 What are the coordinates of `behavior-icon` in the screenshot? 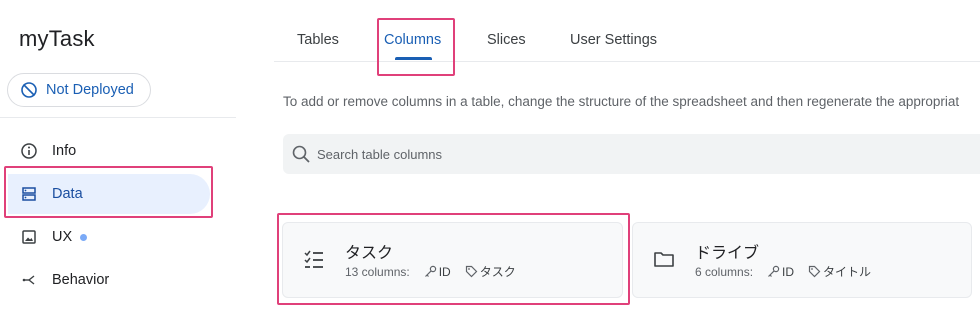 It's located at (29, 280).